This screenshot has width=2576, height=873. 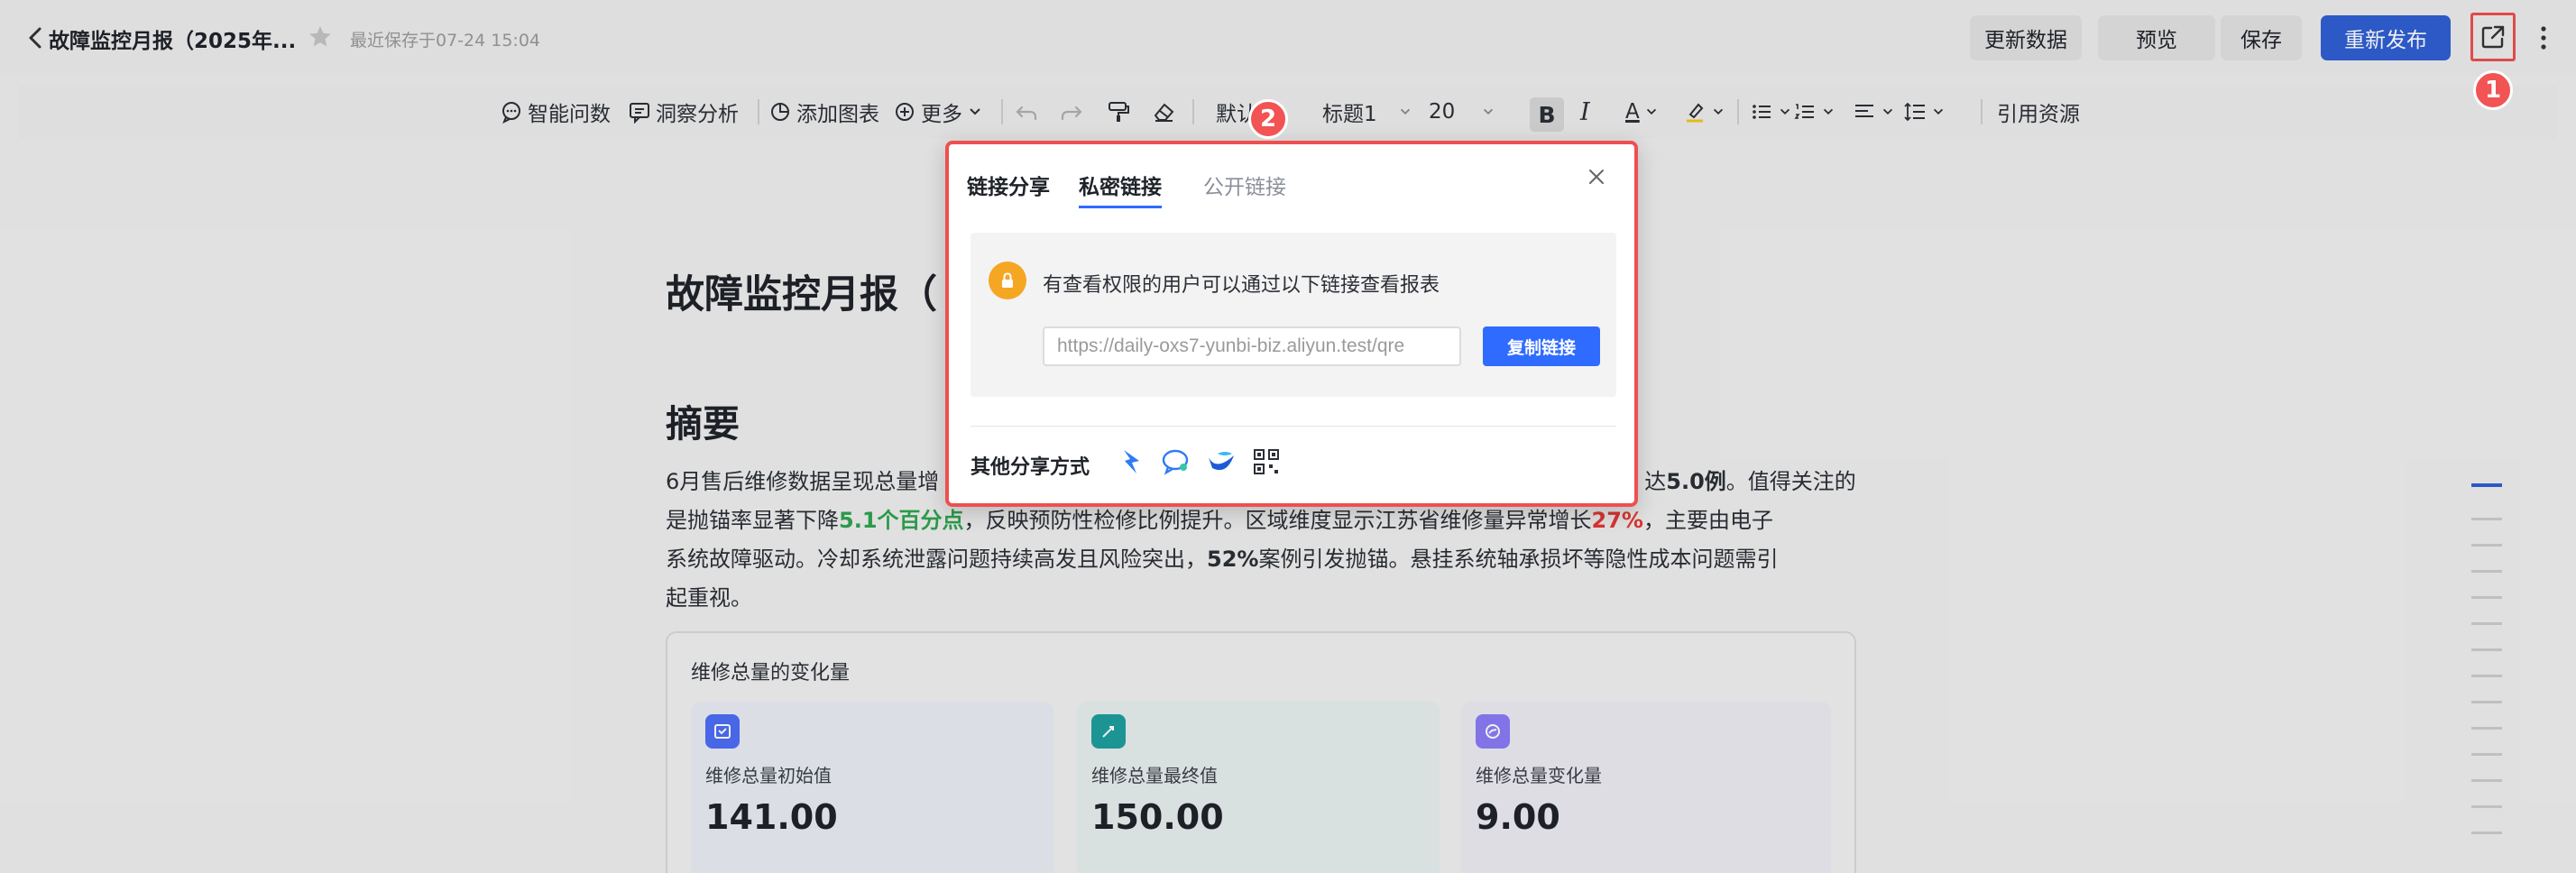 I want to click on back-arrow-icon, so click(x=36, y=37).